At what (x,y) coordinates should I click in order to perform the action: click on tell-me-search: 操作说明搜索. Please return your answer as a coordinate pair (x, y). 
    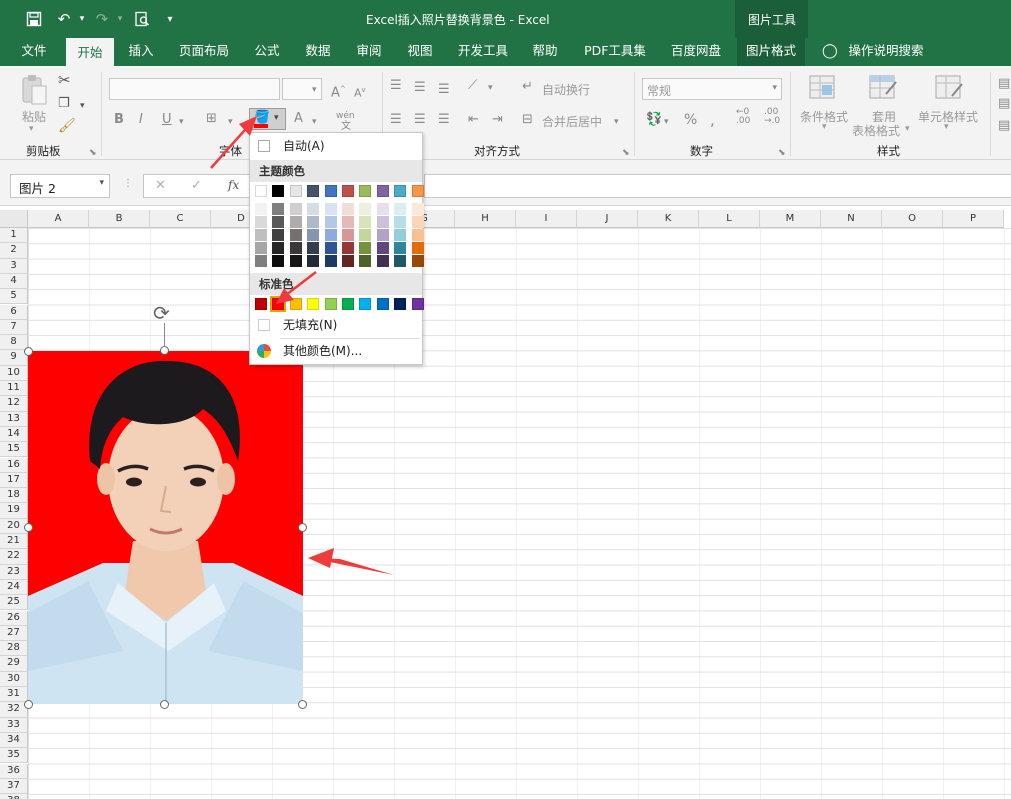
    Looking at the image, I should click on (886, 52).